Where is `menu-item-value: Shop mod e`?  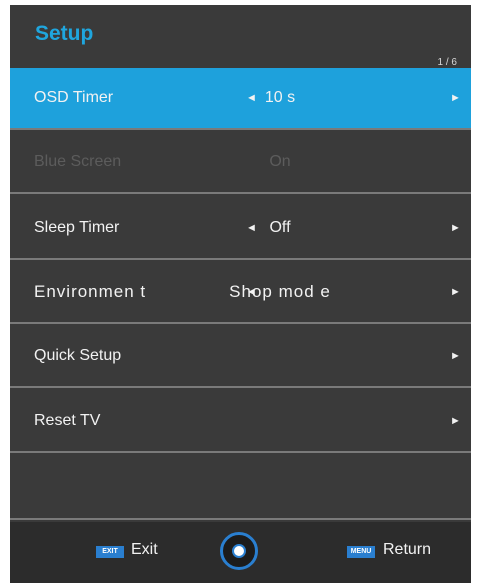
menu-item-value: Shop mod e is located at coordinates (280, 291).